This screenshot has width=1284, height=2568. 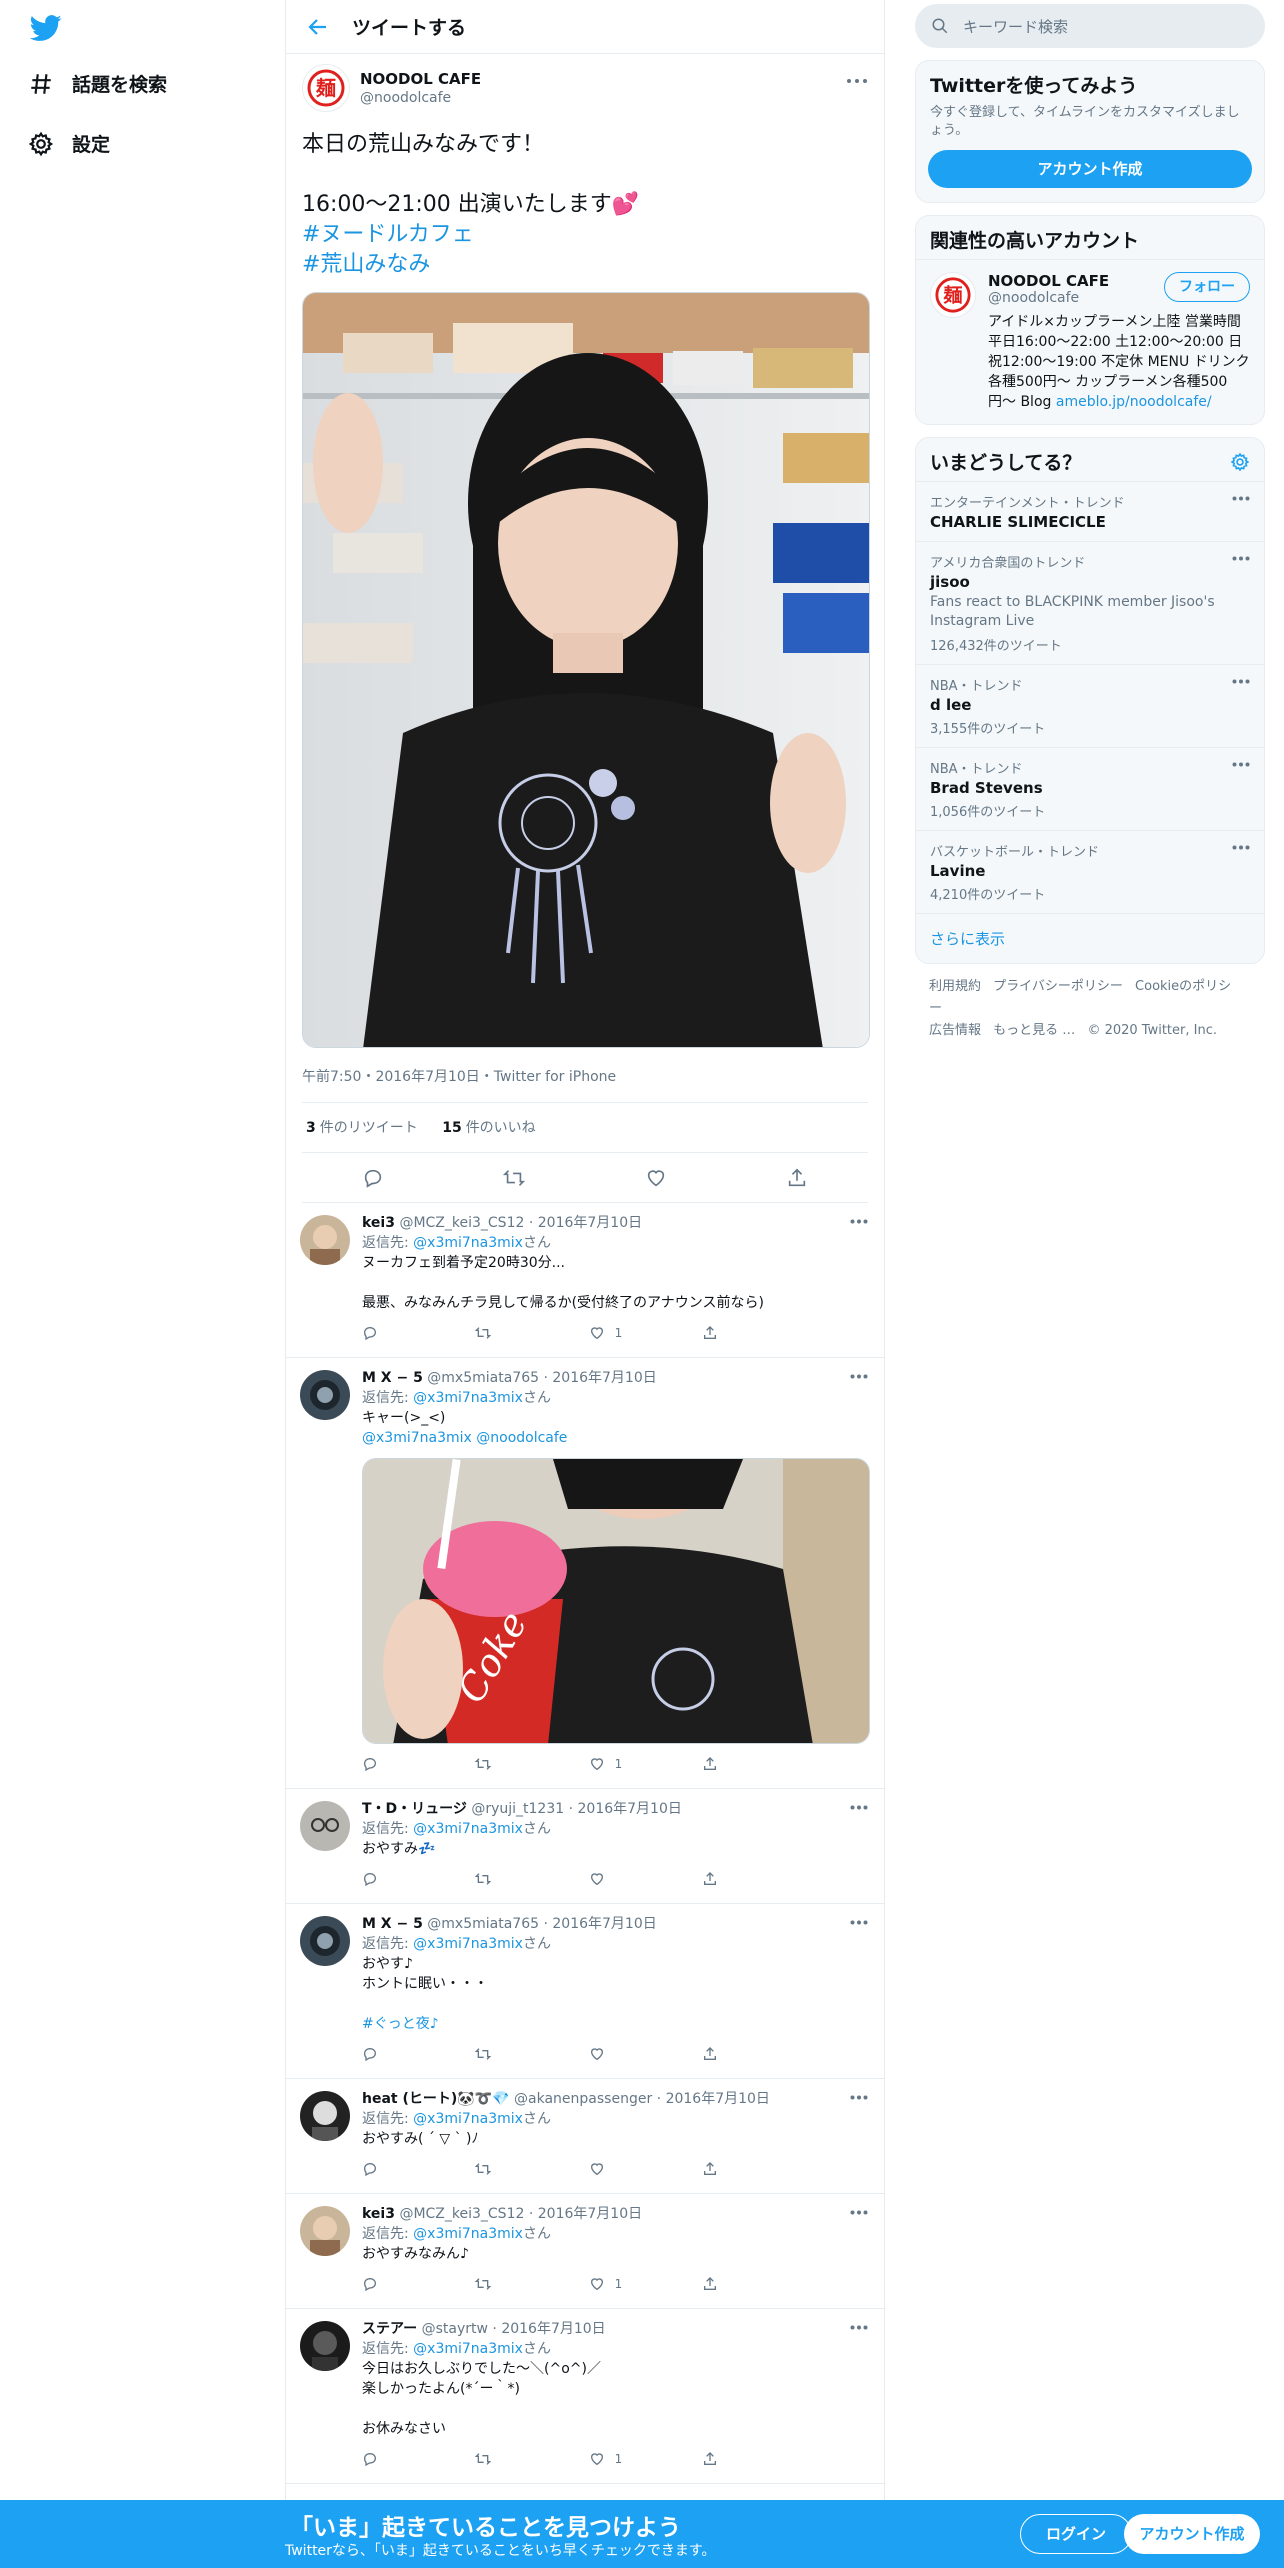 What do you see at coordinates (1090, 705) in the screenshot?
I see `trend-item: NBA・トレンド d lee 3,155件のツイート` at bounding box center [1090, 705].